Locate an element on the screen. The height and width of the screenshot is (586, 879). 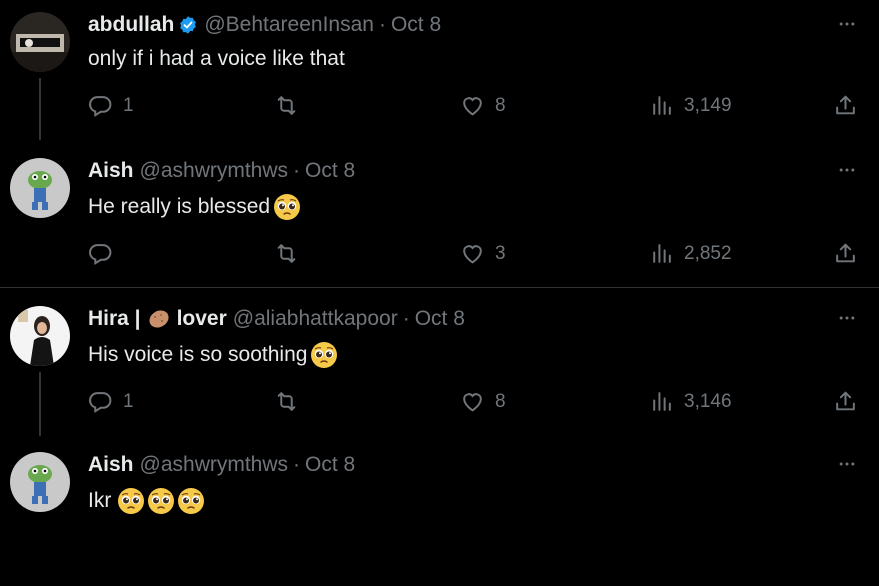
tweet-header: Hira | lover @aliabhattkapoor · Oct 8 is located at coordinates (276, 319).